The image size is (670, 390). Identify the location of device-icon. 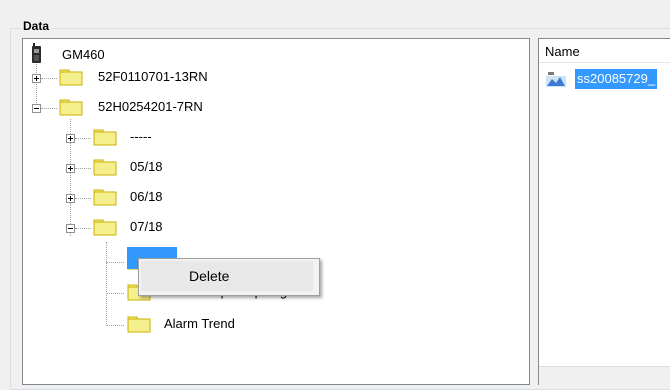
(36, 53).